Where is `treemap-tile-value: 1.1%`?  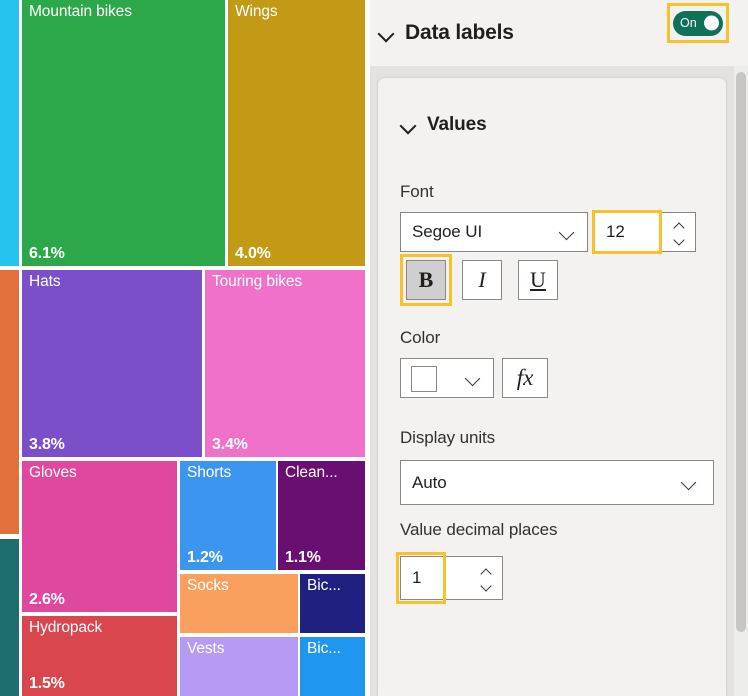 treemap-tile-value: 1.1% is located at coordinates (303, 557).